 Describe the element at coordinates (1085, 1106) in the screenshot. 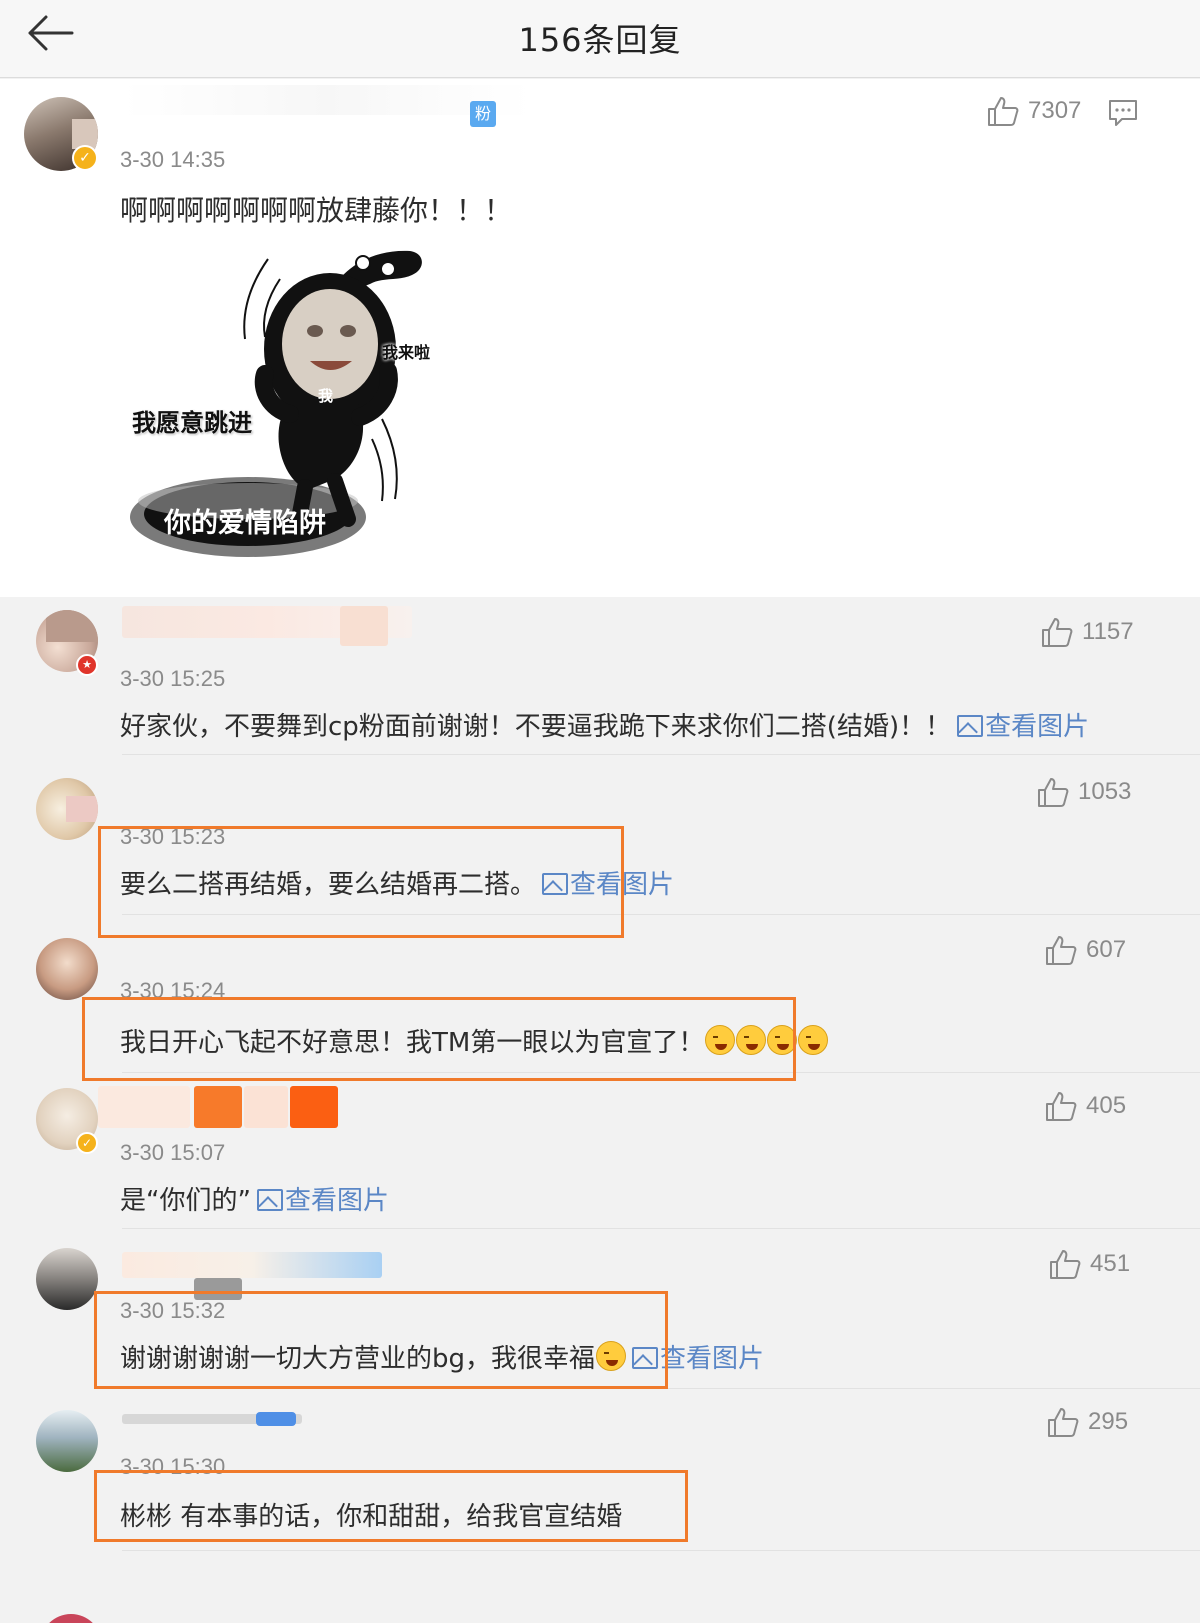

I see `like-button: 405` at that location.